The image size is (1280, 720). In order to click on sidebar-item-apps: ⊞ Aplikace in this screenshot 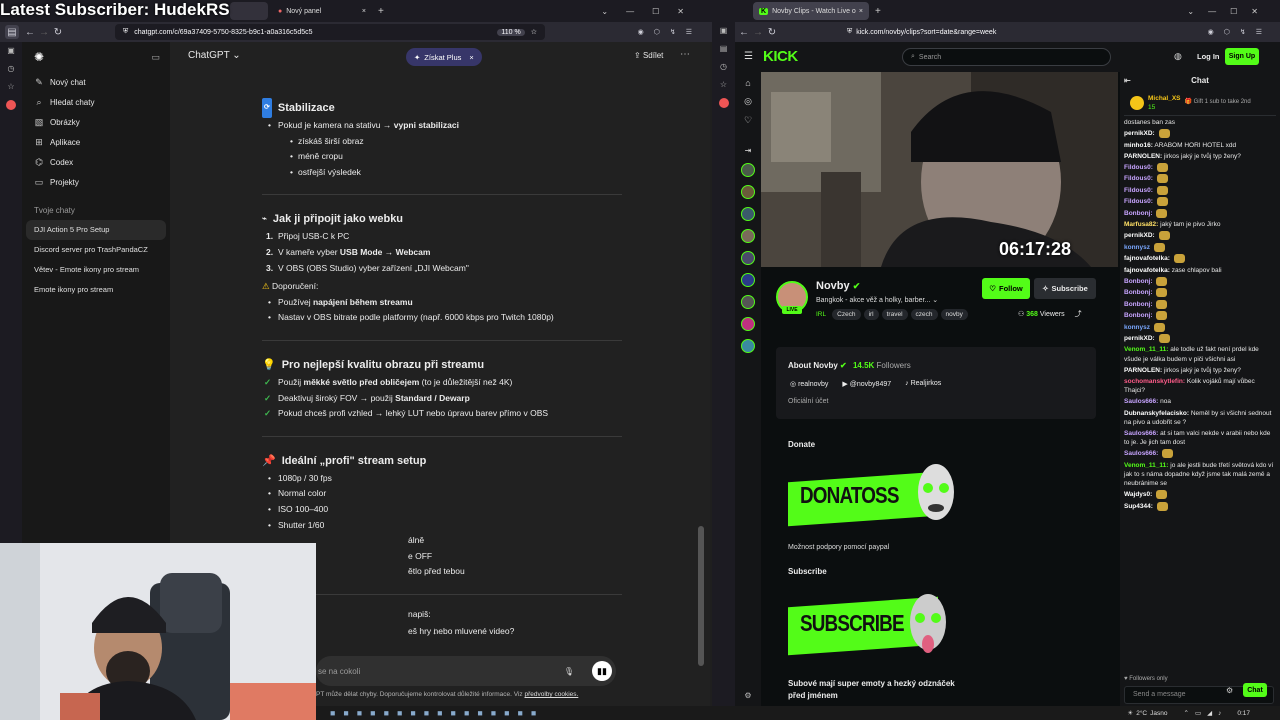, I will do `click(96, 142)`.